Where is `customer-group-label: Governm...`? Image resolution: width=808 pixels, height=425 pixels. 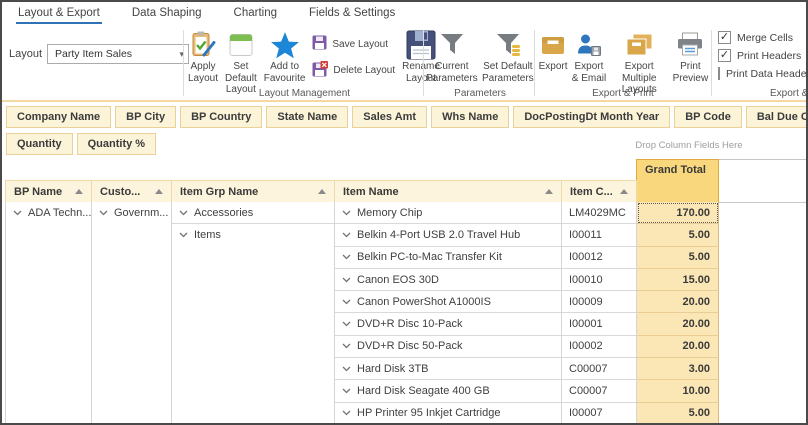
customer-group-label: Governm... is located at coordinates (141, 213).